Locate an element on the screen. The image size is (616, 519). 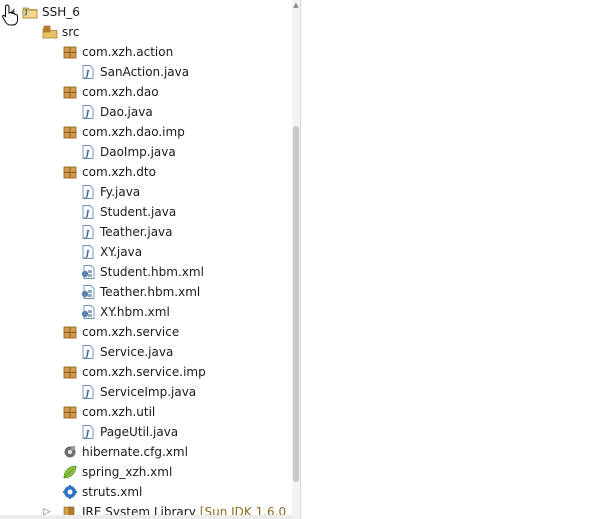
package-label: com.xzh.service.imp is located at coordinates (144, 372).